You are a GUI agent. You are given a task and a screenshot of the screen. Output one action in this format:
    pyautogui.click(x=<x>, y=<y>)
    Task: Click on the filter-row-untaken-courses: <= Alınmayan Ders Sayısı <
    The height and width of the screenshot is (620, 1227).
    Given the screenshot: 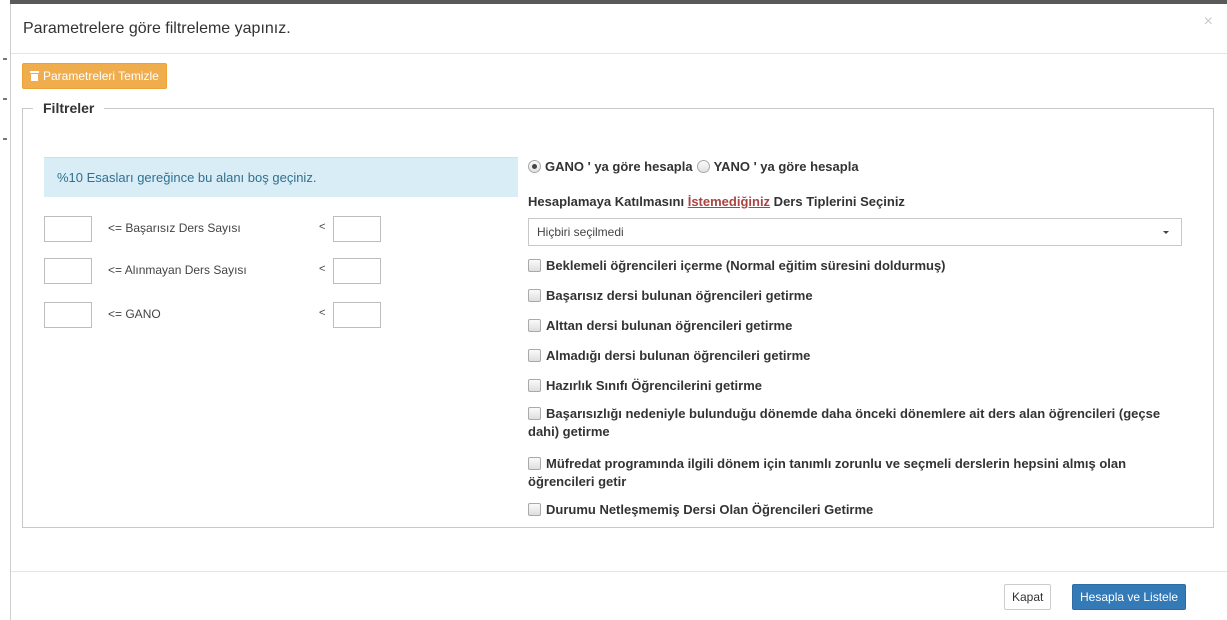 What is the action you would take?
    pyautogui.click(x=224, y=271)
    